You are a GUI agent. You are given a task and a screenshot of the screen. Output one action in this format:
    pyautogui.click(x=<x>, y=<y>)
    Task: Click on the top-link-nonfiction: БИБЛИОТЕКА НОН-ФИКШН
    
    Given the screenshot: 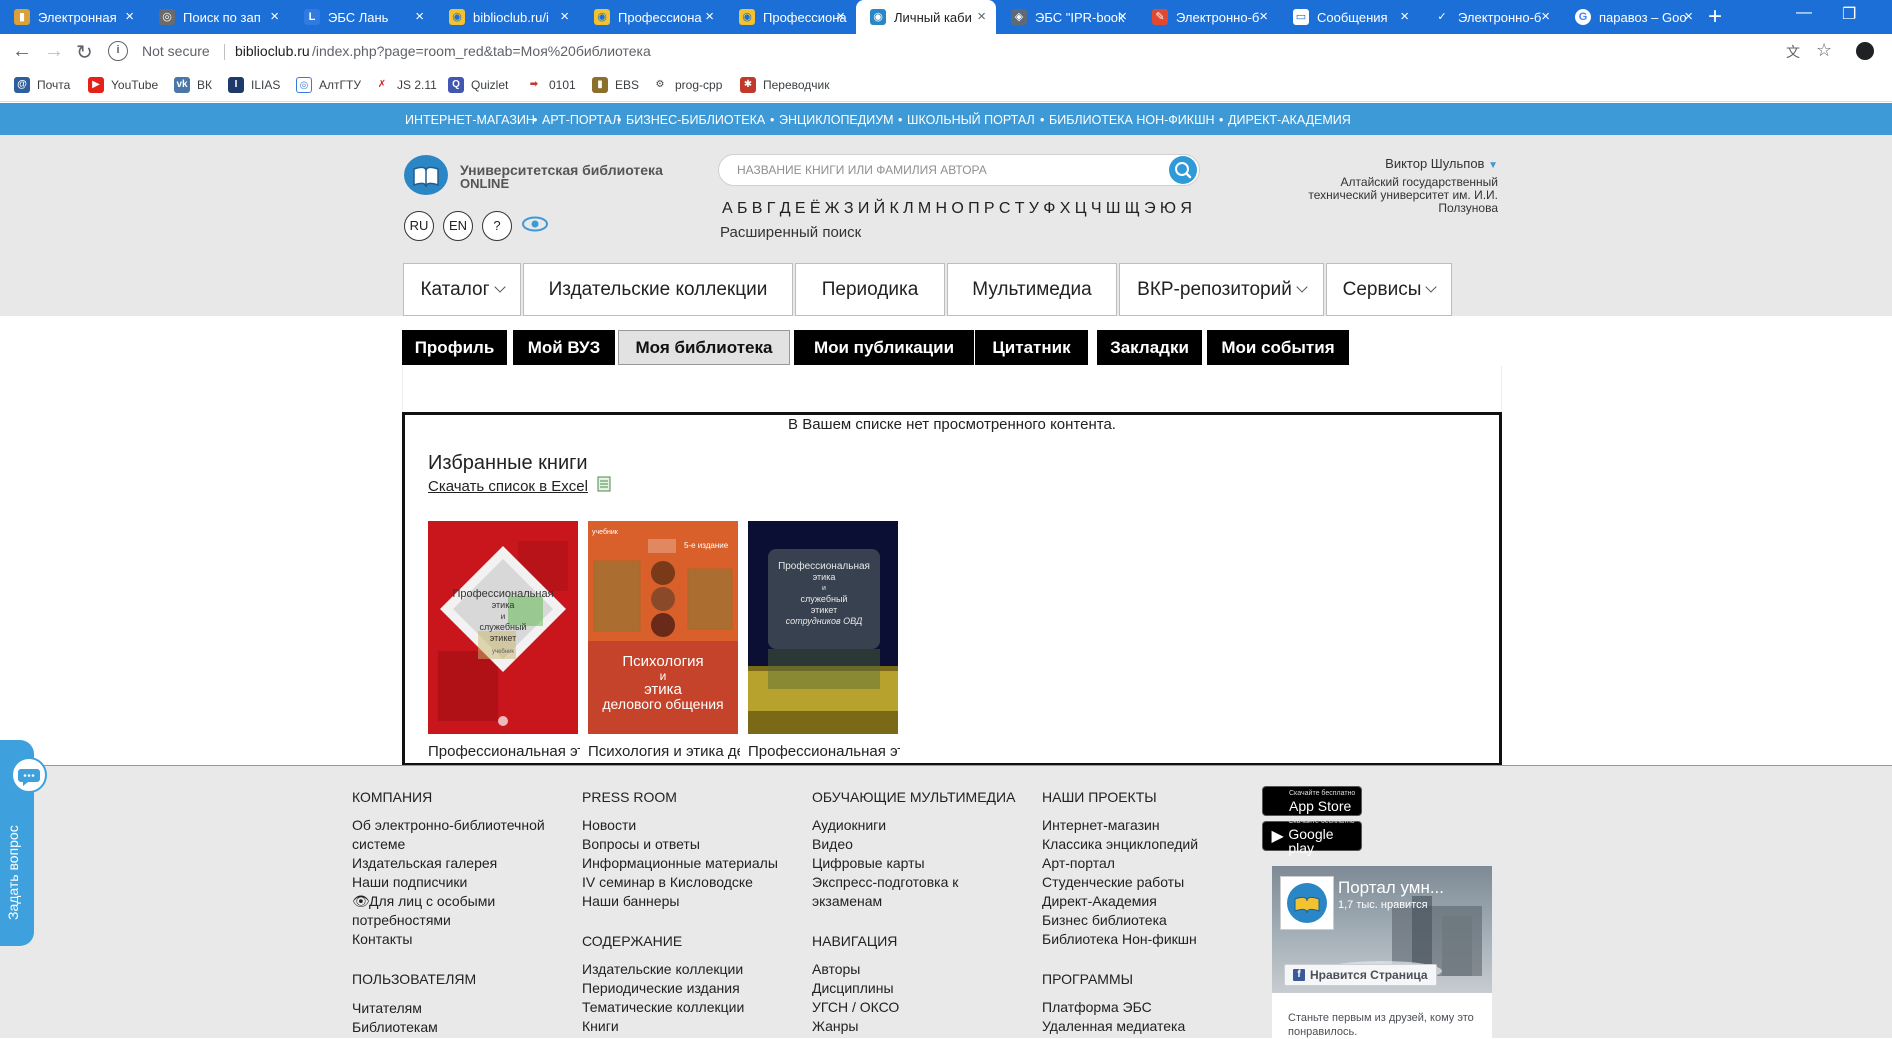 What is the action you would take?
    pyautogui.click(x=1132, y=120)
    